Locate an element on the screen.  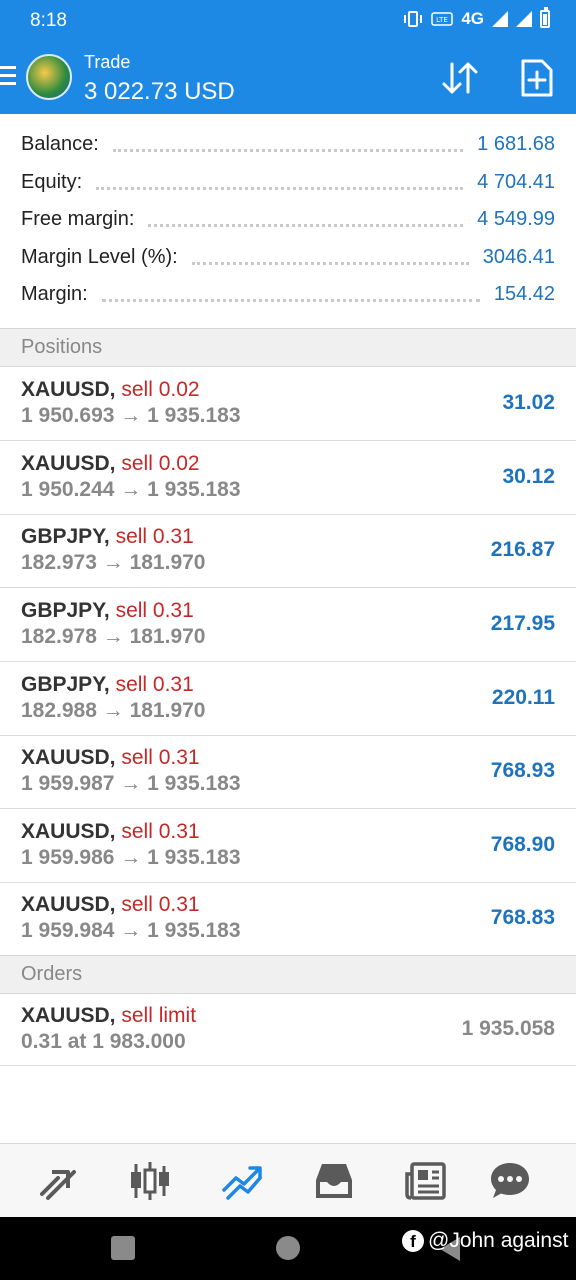
signal-icon is located at coordinates (500, 19).